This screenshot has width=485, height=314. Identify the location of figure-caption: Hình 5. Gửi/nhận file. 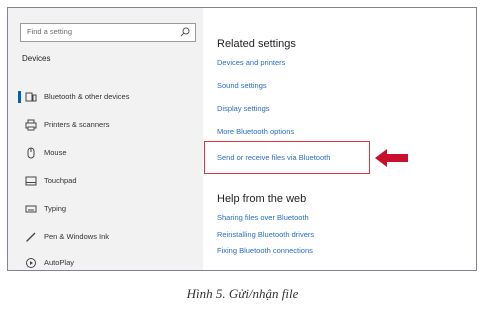
(242, 293).